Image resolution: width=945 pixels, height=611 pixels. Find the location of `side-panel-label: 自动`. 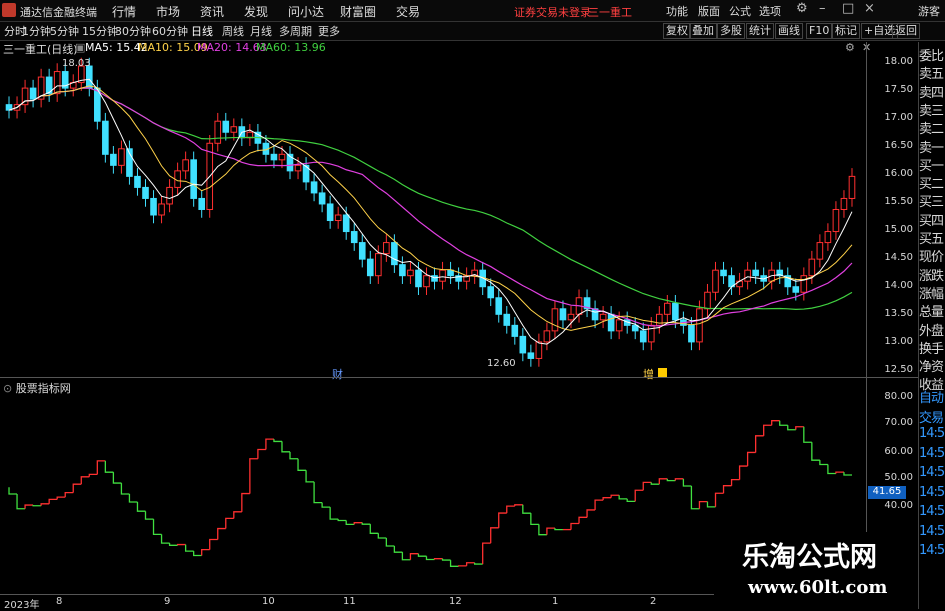

side-panel-label: 自动 is located at coordinates (932, 396).